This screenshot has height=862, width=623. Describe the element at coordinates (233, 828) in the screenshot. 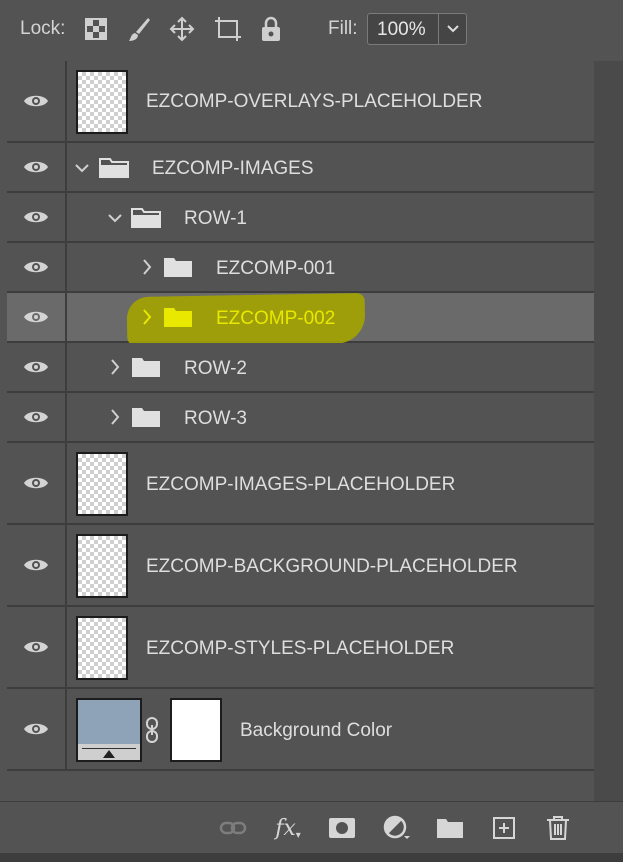

I see `link-layers-icon` at that location.